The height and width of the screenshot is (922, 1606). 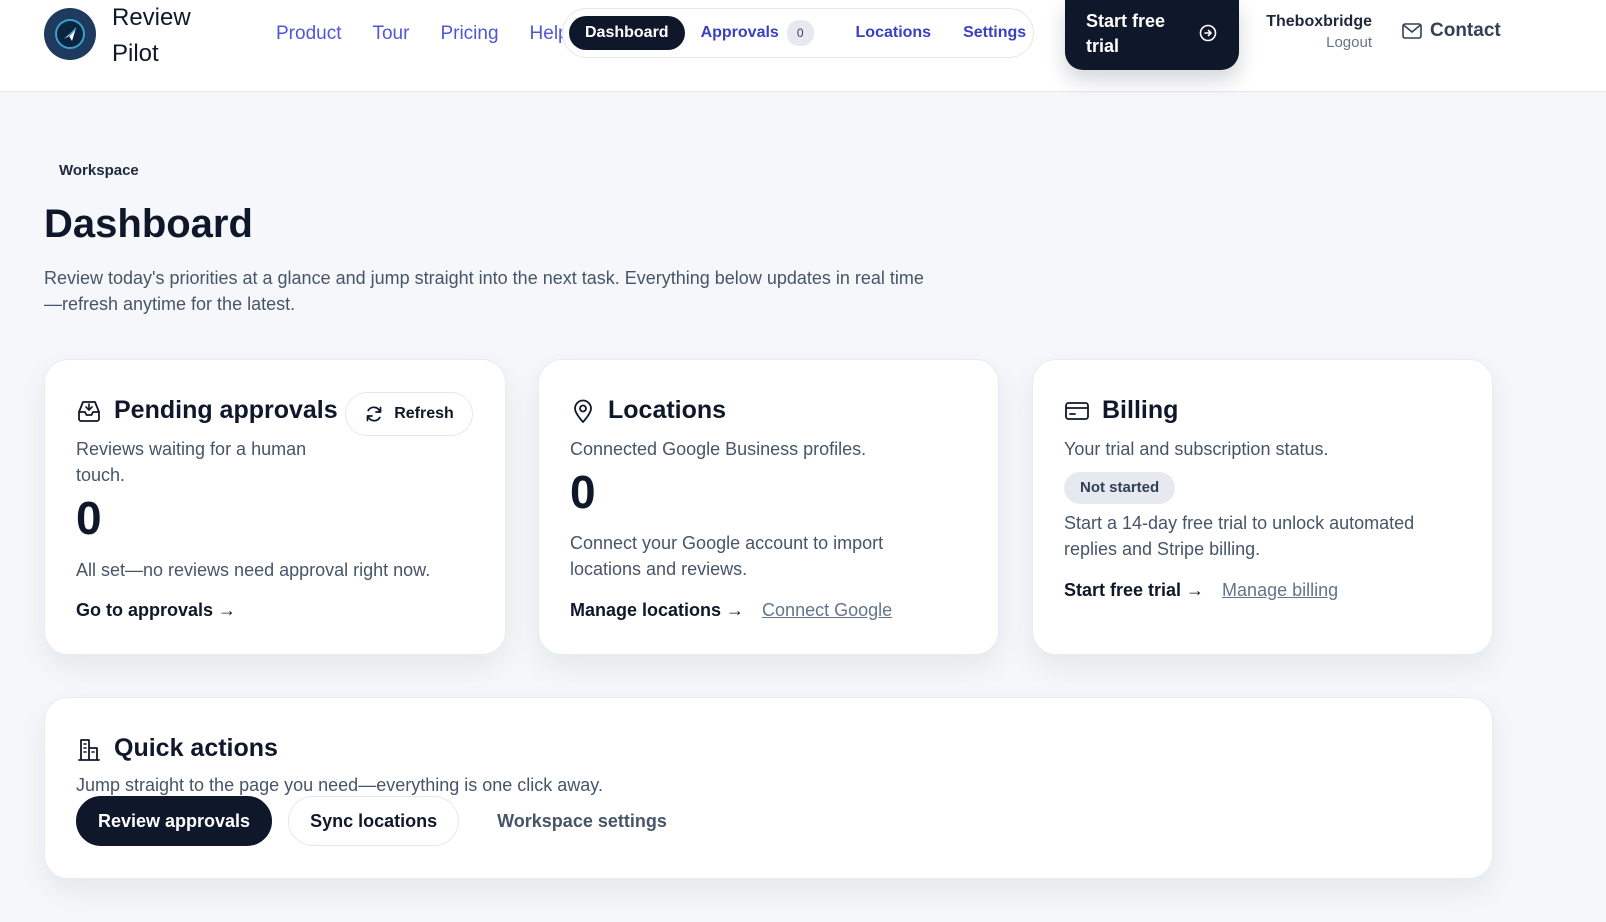 What do you see at coordinates (583, 492) in the screenshot?
I see `locations-count: 0` at bounding box center [583, 492].